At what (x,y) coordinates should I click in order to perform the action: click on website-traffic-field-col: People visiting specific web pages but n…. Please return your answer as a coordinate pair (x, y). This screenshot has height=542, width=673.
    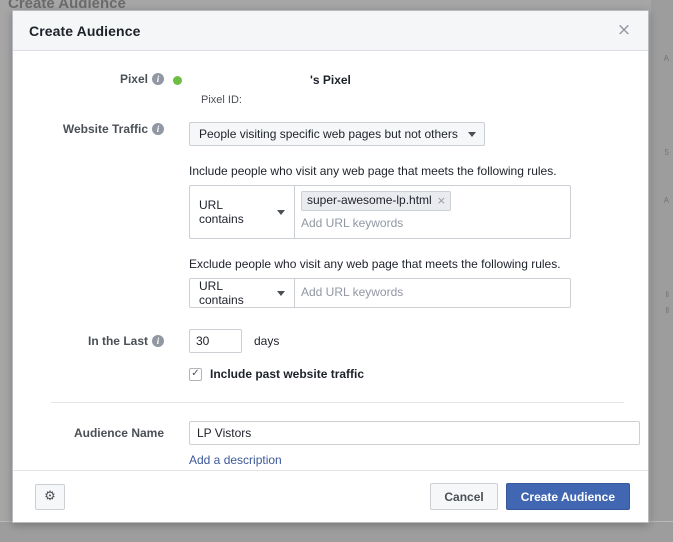
    Looking at the image, I should click on (410, 134).